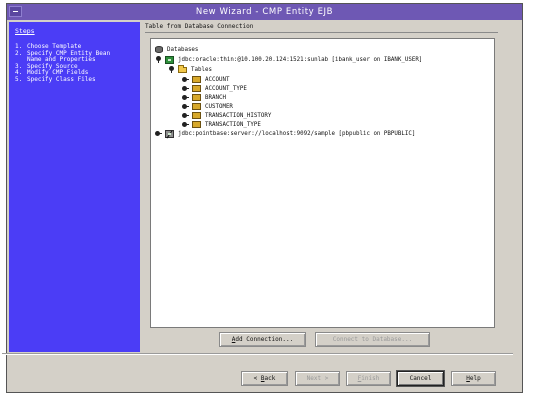 The image size is (537, 400). What do you see at coordinates (25, 31) in the screenshot?
I see `steps-header: Steps` at bounding box center [25, 31].